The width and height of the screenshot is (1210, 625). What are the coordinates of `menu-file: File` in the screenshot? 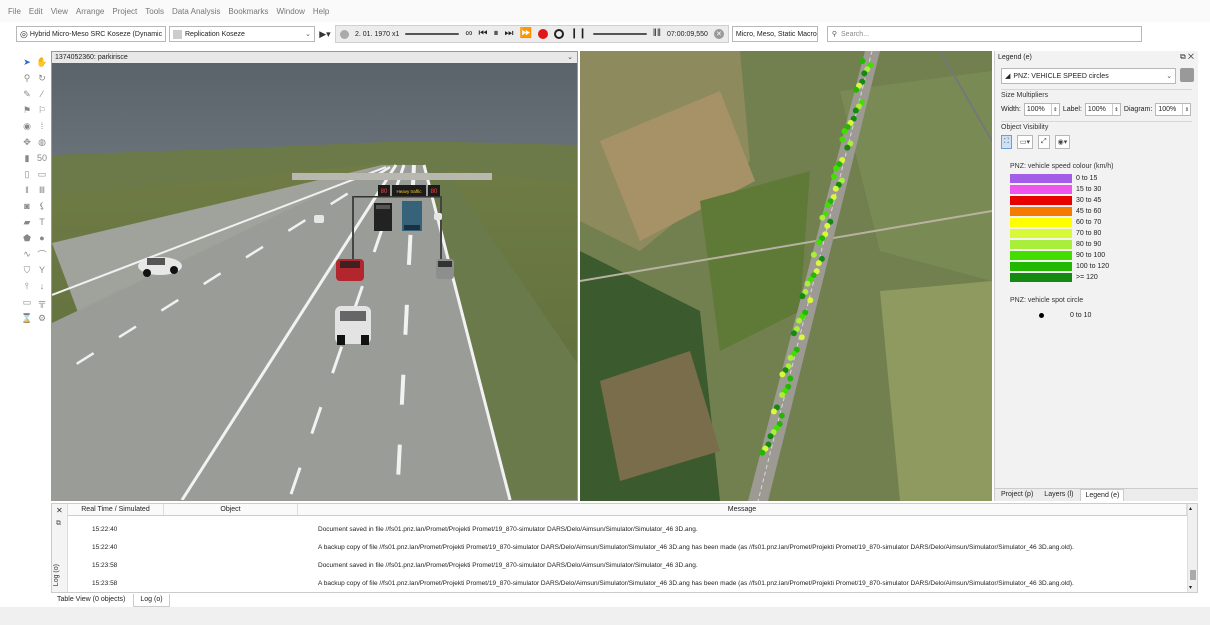 It's located at (14, 11).